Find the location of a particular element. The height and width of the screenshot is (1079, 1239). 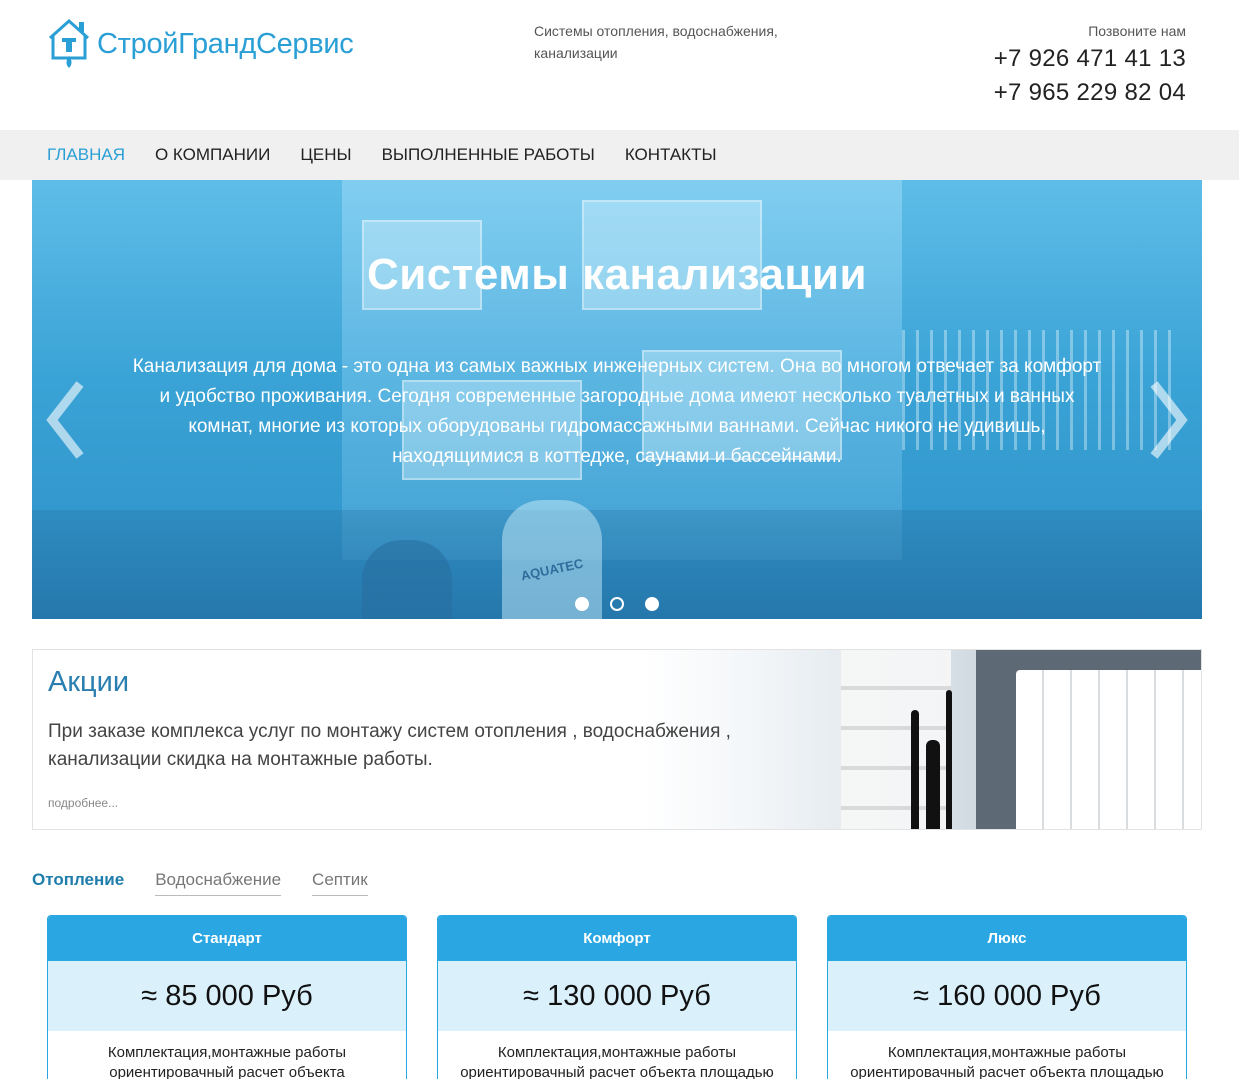

nav-item-works: ВЫПОЛНЕННЫЕ РАБОТЫ is located at coordinates (488, 155).